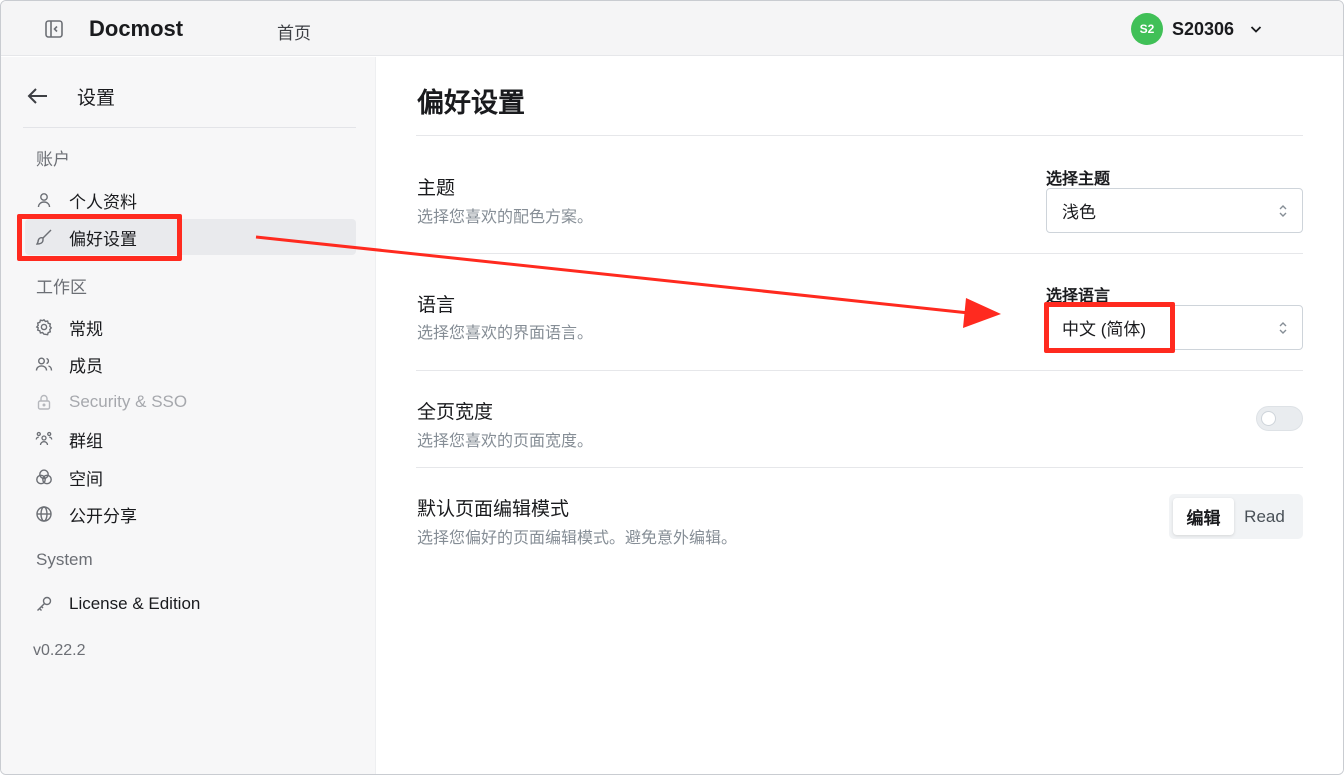  Describe the element at coordinates (190, 237) in the screenshot. I see `sidebar-item-preferences: 偏好设置` at that location.